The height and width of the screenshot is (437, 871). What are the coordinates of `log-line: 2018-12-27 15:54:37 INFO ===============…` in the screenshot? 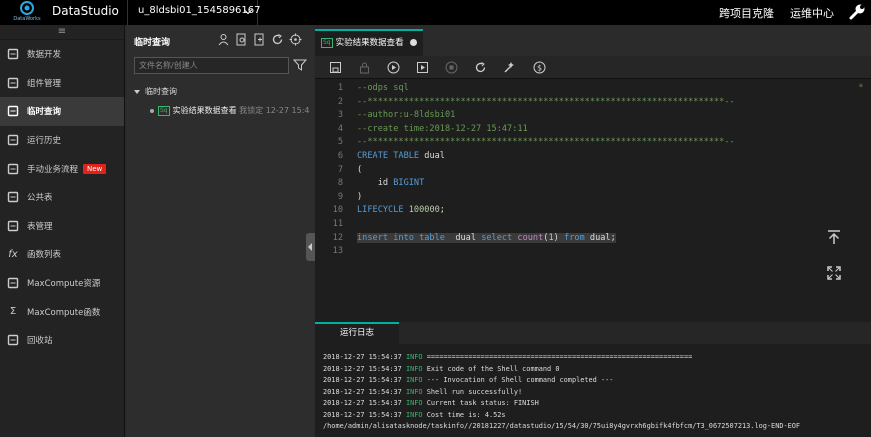 It's located at (597, 359).